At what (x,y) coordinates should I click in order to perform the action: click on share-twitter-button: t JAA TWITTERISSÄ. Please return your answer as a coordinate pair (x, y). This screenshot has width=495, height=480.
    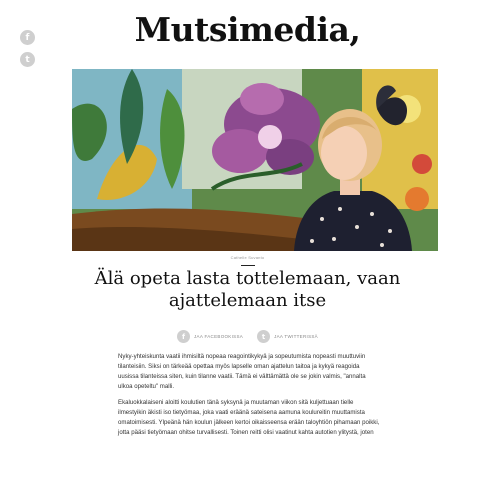
    Looking at the image, I should click on (287, 336).